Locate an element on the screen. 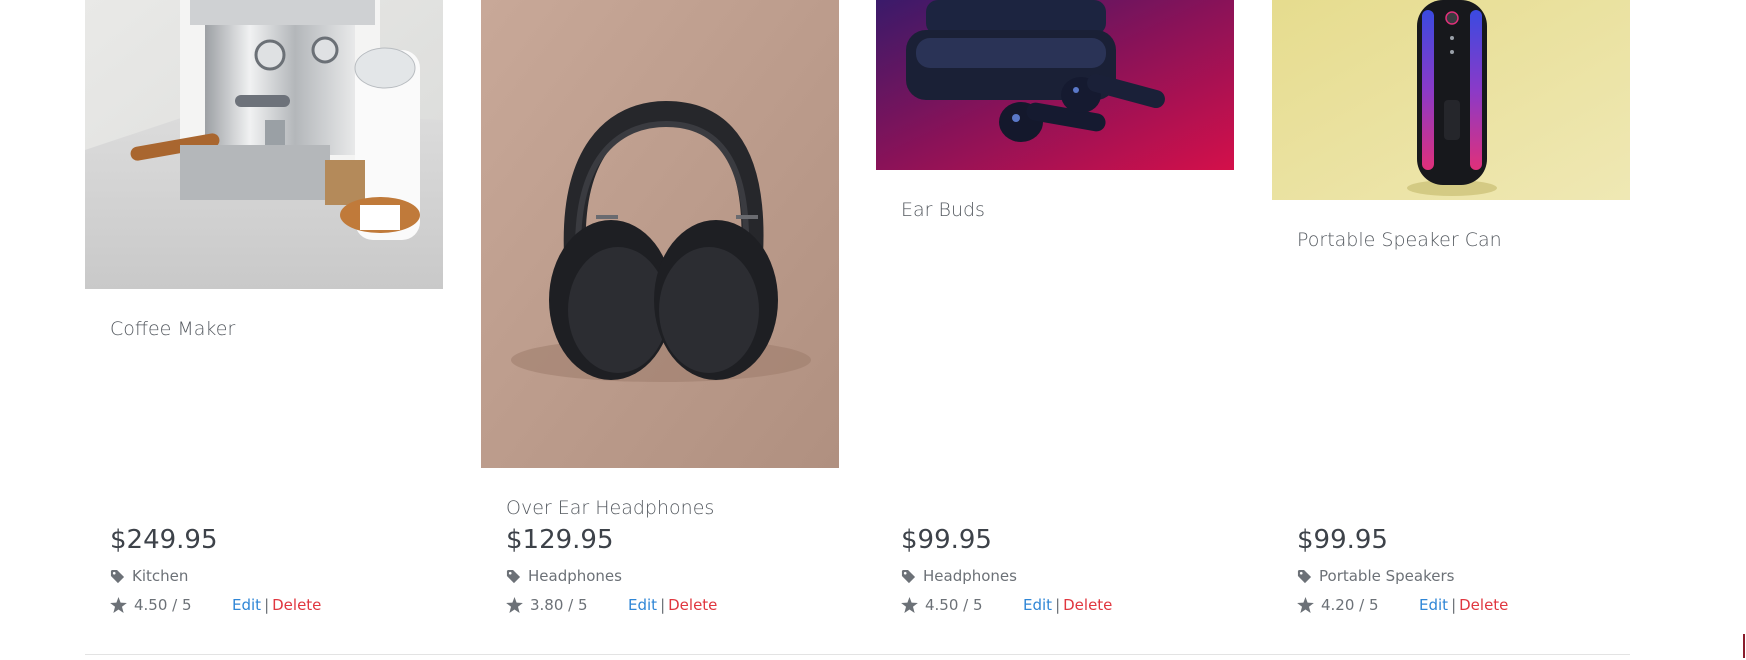 This screenshot has width=1746, height=660. product-image-headphones is located at coordinates (660, 234).